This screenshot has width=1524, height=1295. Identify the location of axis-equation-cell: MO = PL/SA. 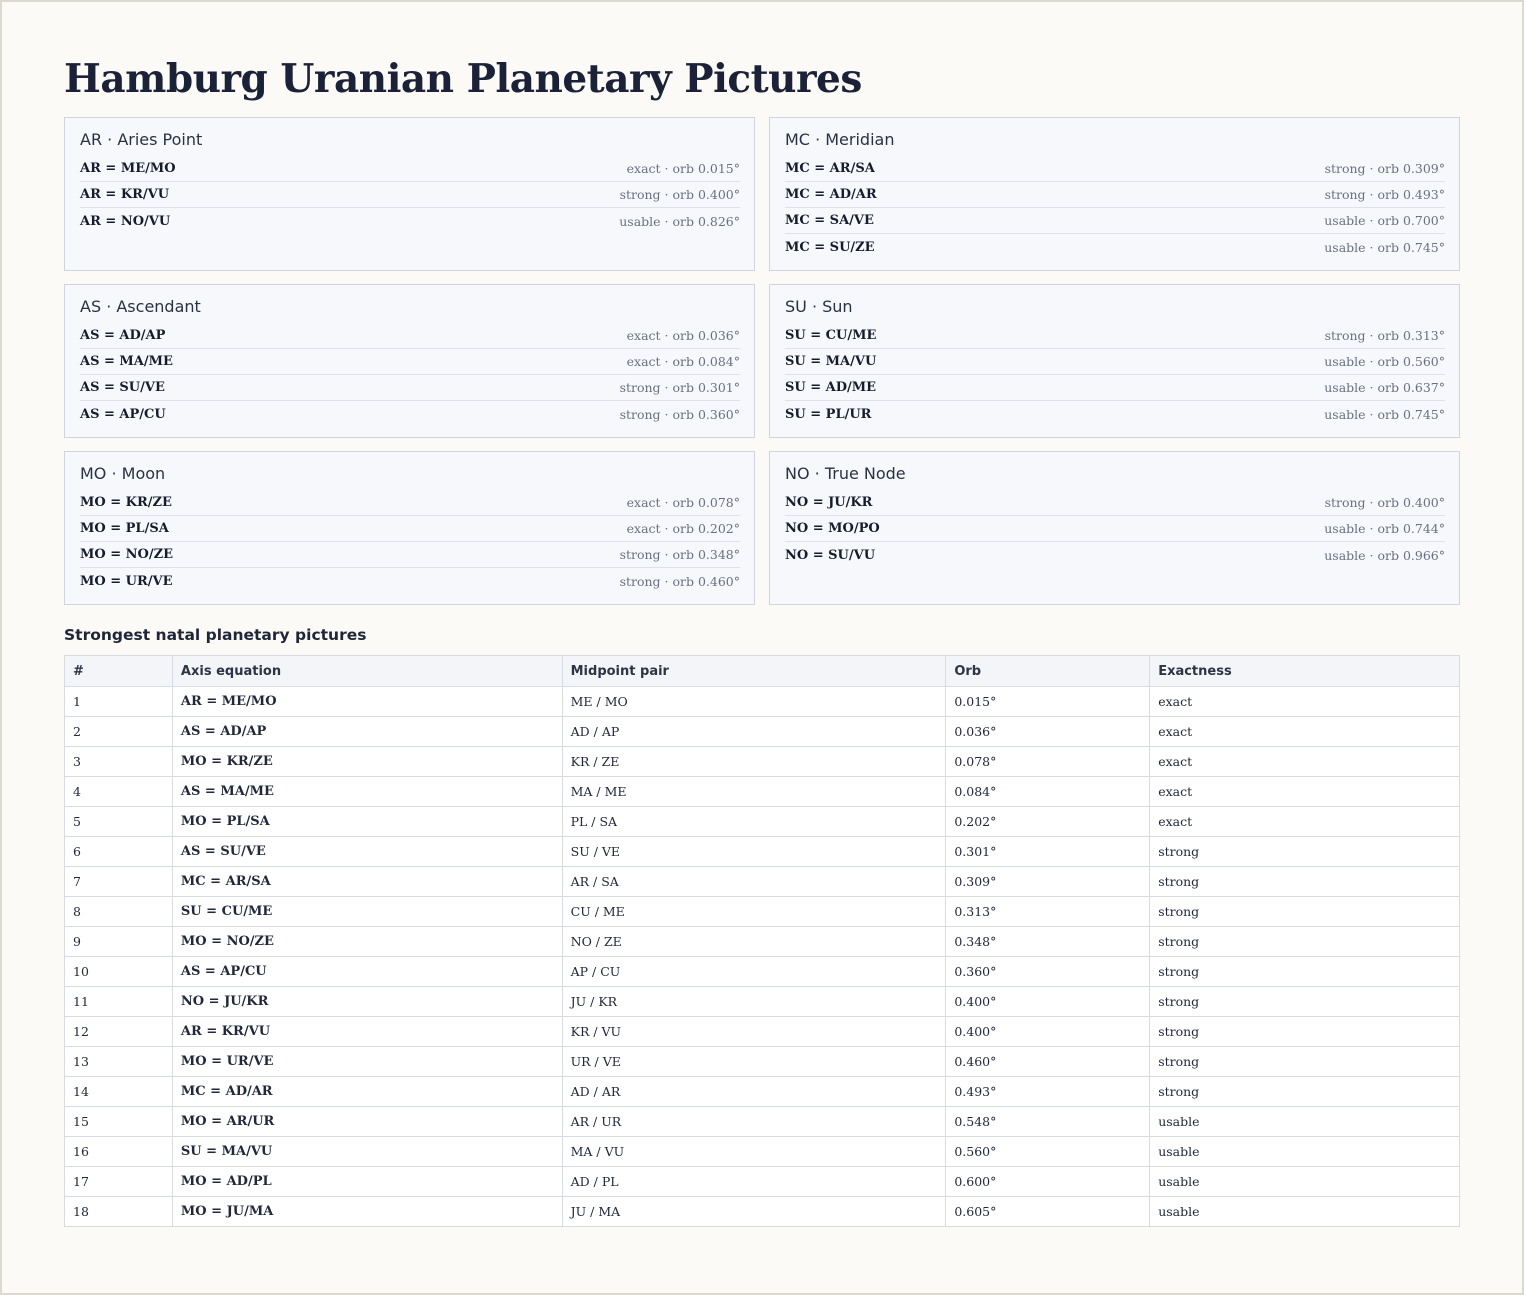
(367, 821).